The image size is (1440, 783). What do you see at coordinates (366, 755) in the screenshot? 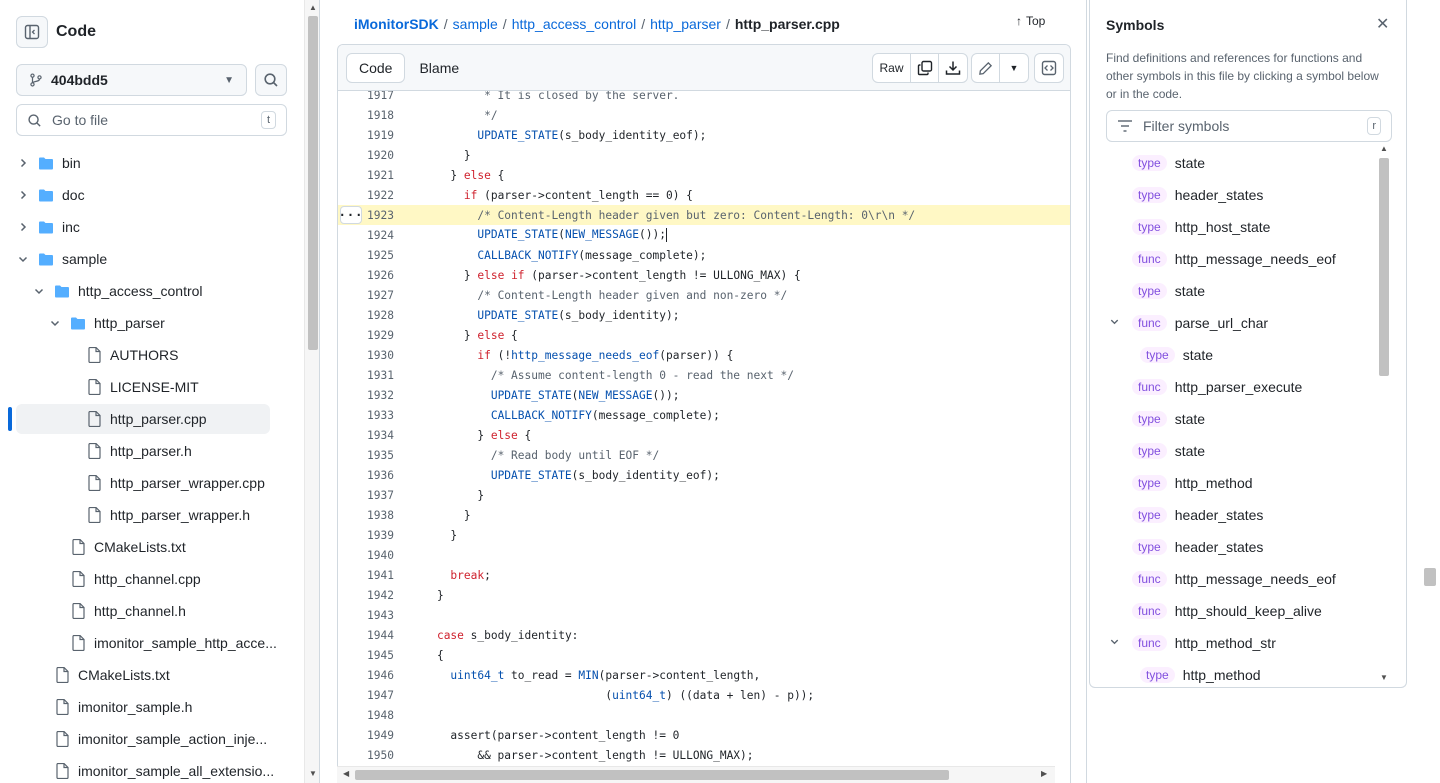
I see `line-number: 1950` at bounding box center [366, 755].